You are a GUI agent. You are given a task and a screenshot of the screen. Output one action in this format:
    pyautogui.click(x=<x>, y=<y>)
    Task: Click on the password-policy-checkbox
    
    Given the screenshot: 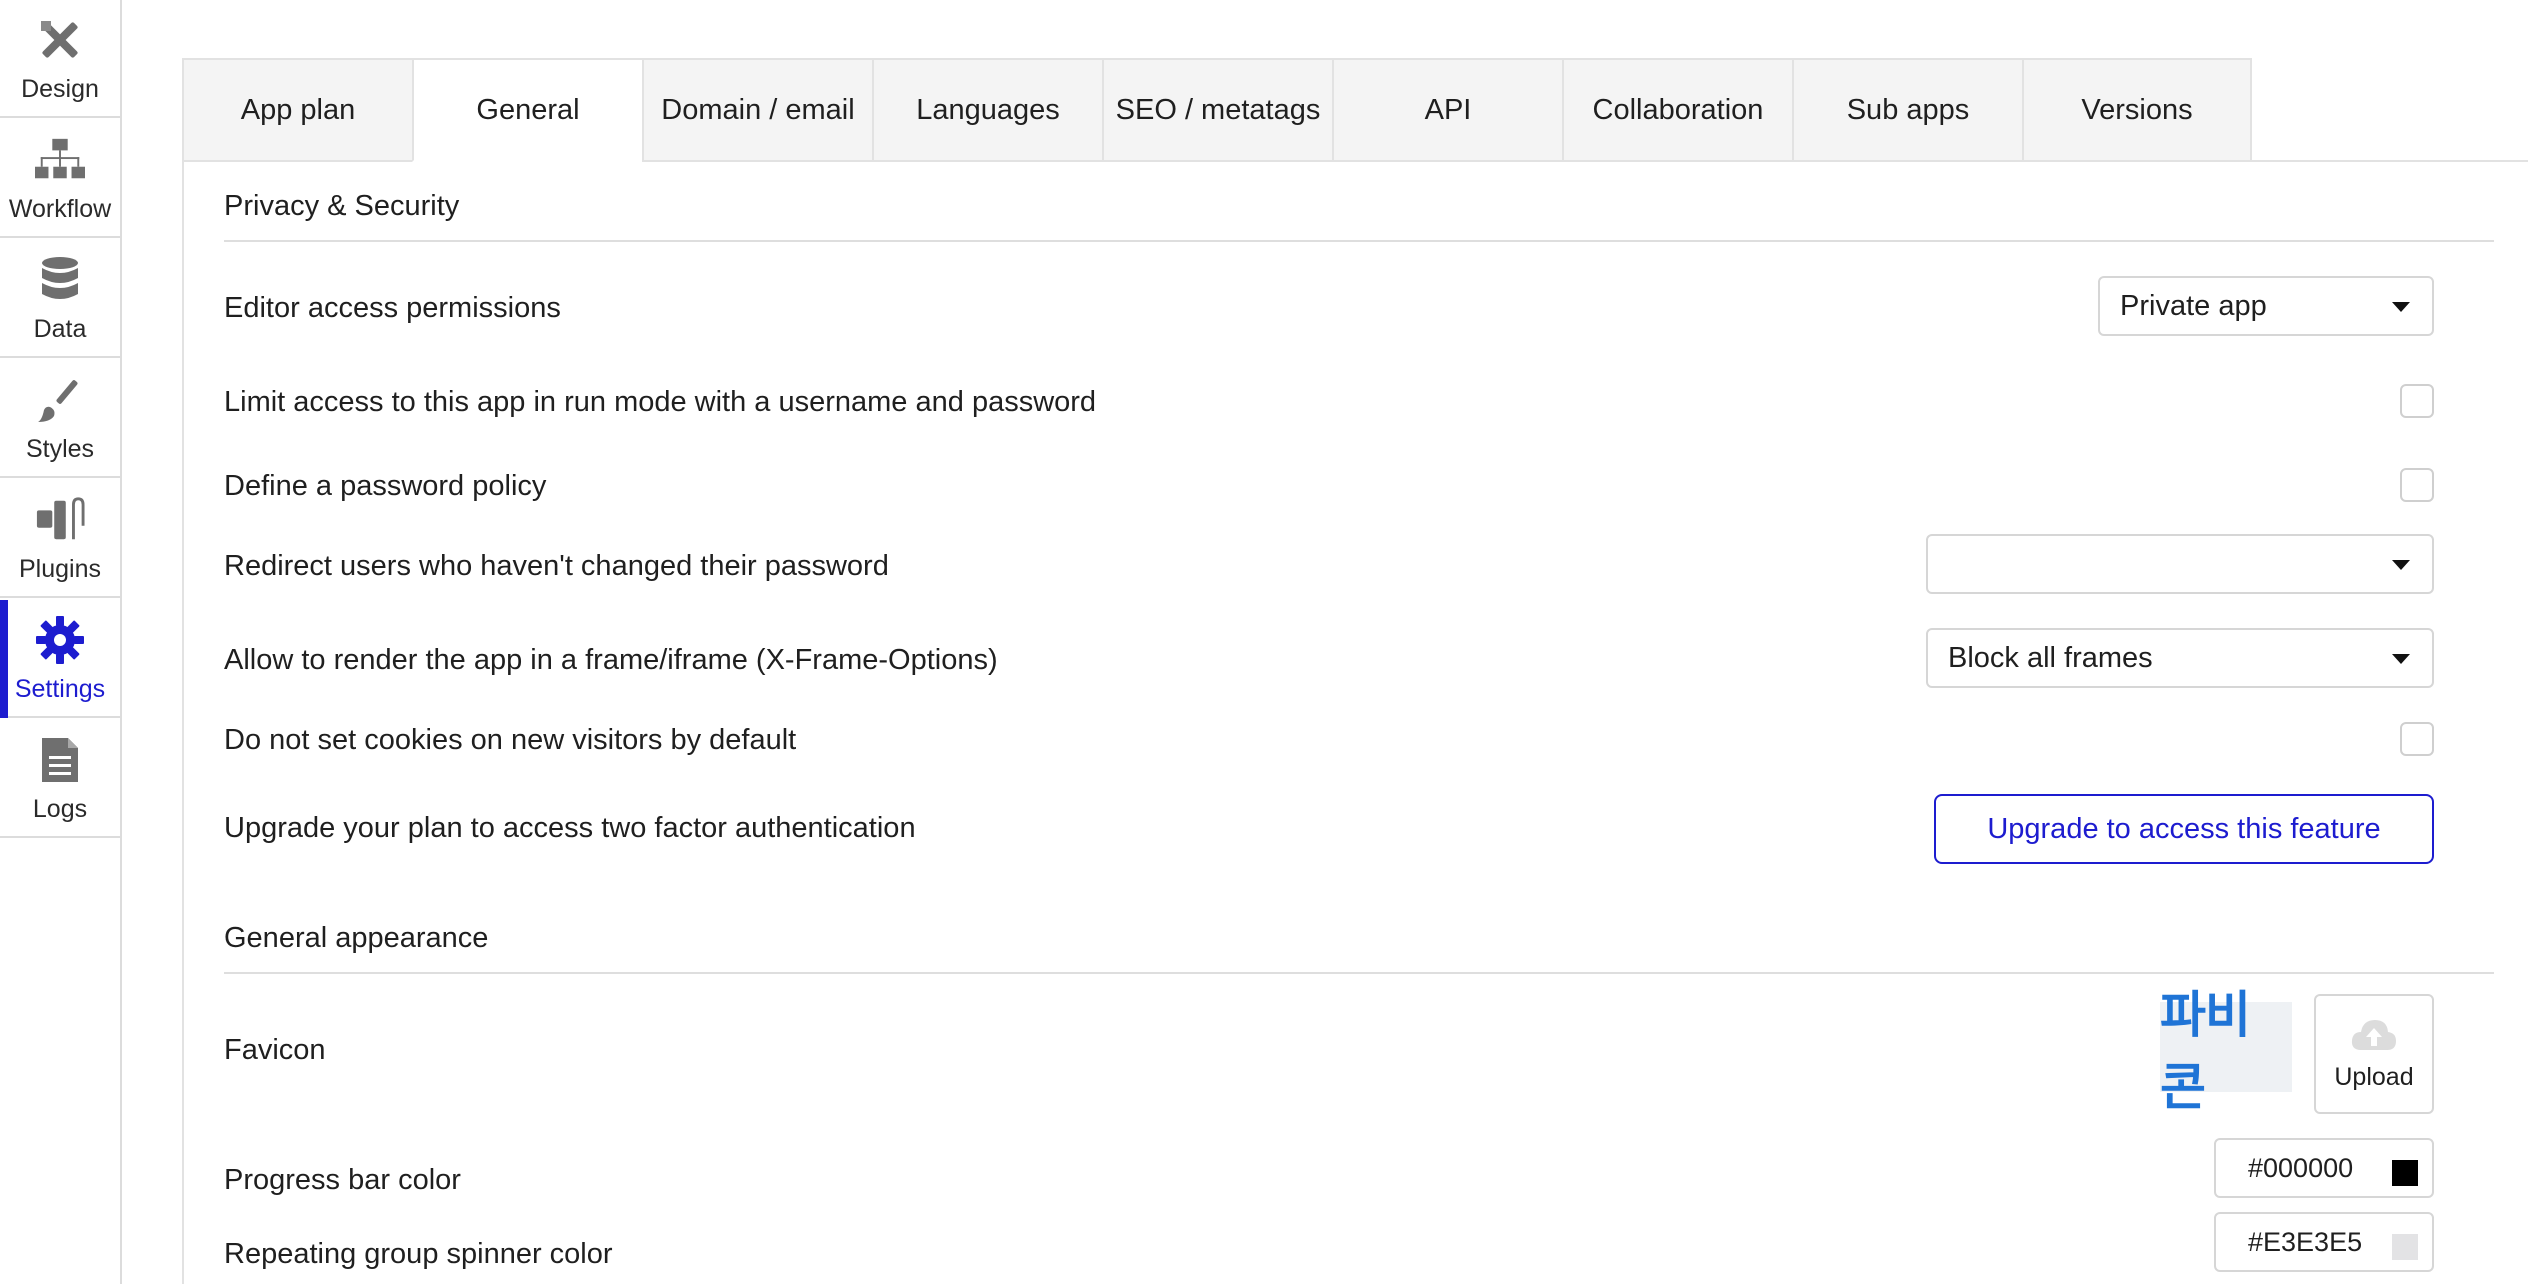 What is the action you would take?
    pyautogui.click(x=2417, y=485)
    